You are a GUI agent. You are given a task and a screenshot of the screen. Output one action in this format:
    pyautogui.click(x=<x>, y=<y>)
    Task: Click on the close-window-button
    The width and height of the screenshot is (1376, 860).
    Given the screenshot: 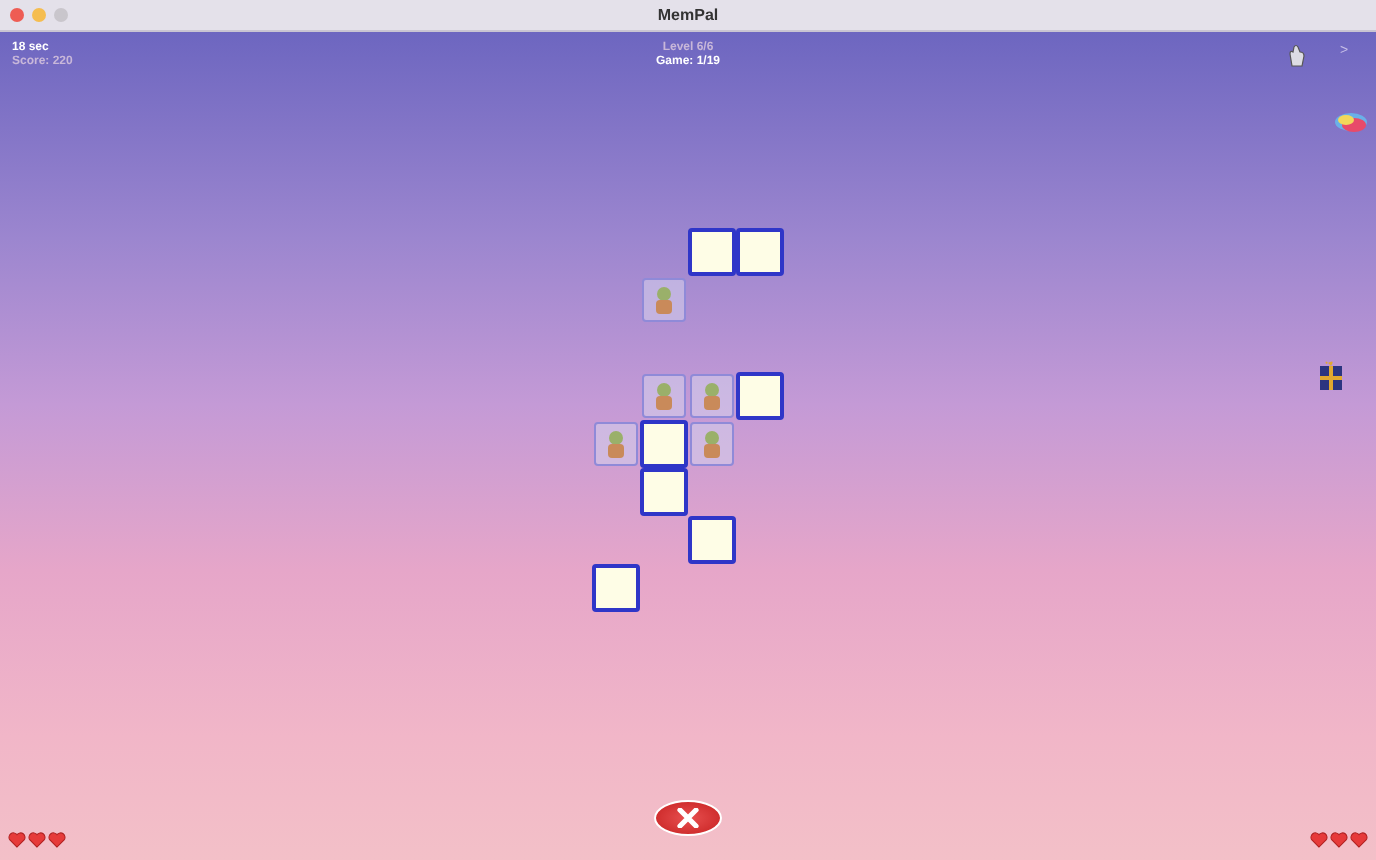 What is the action you would take?
    pyautogui.click(x=17, y=15)
    